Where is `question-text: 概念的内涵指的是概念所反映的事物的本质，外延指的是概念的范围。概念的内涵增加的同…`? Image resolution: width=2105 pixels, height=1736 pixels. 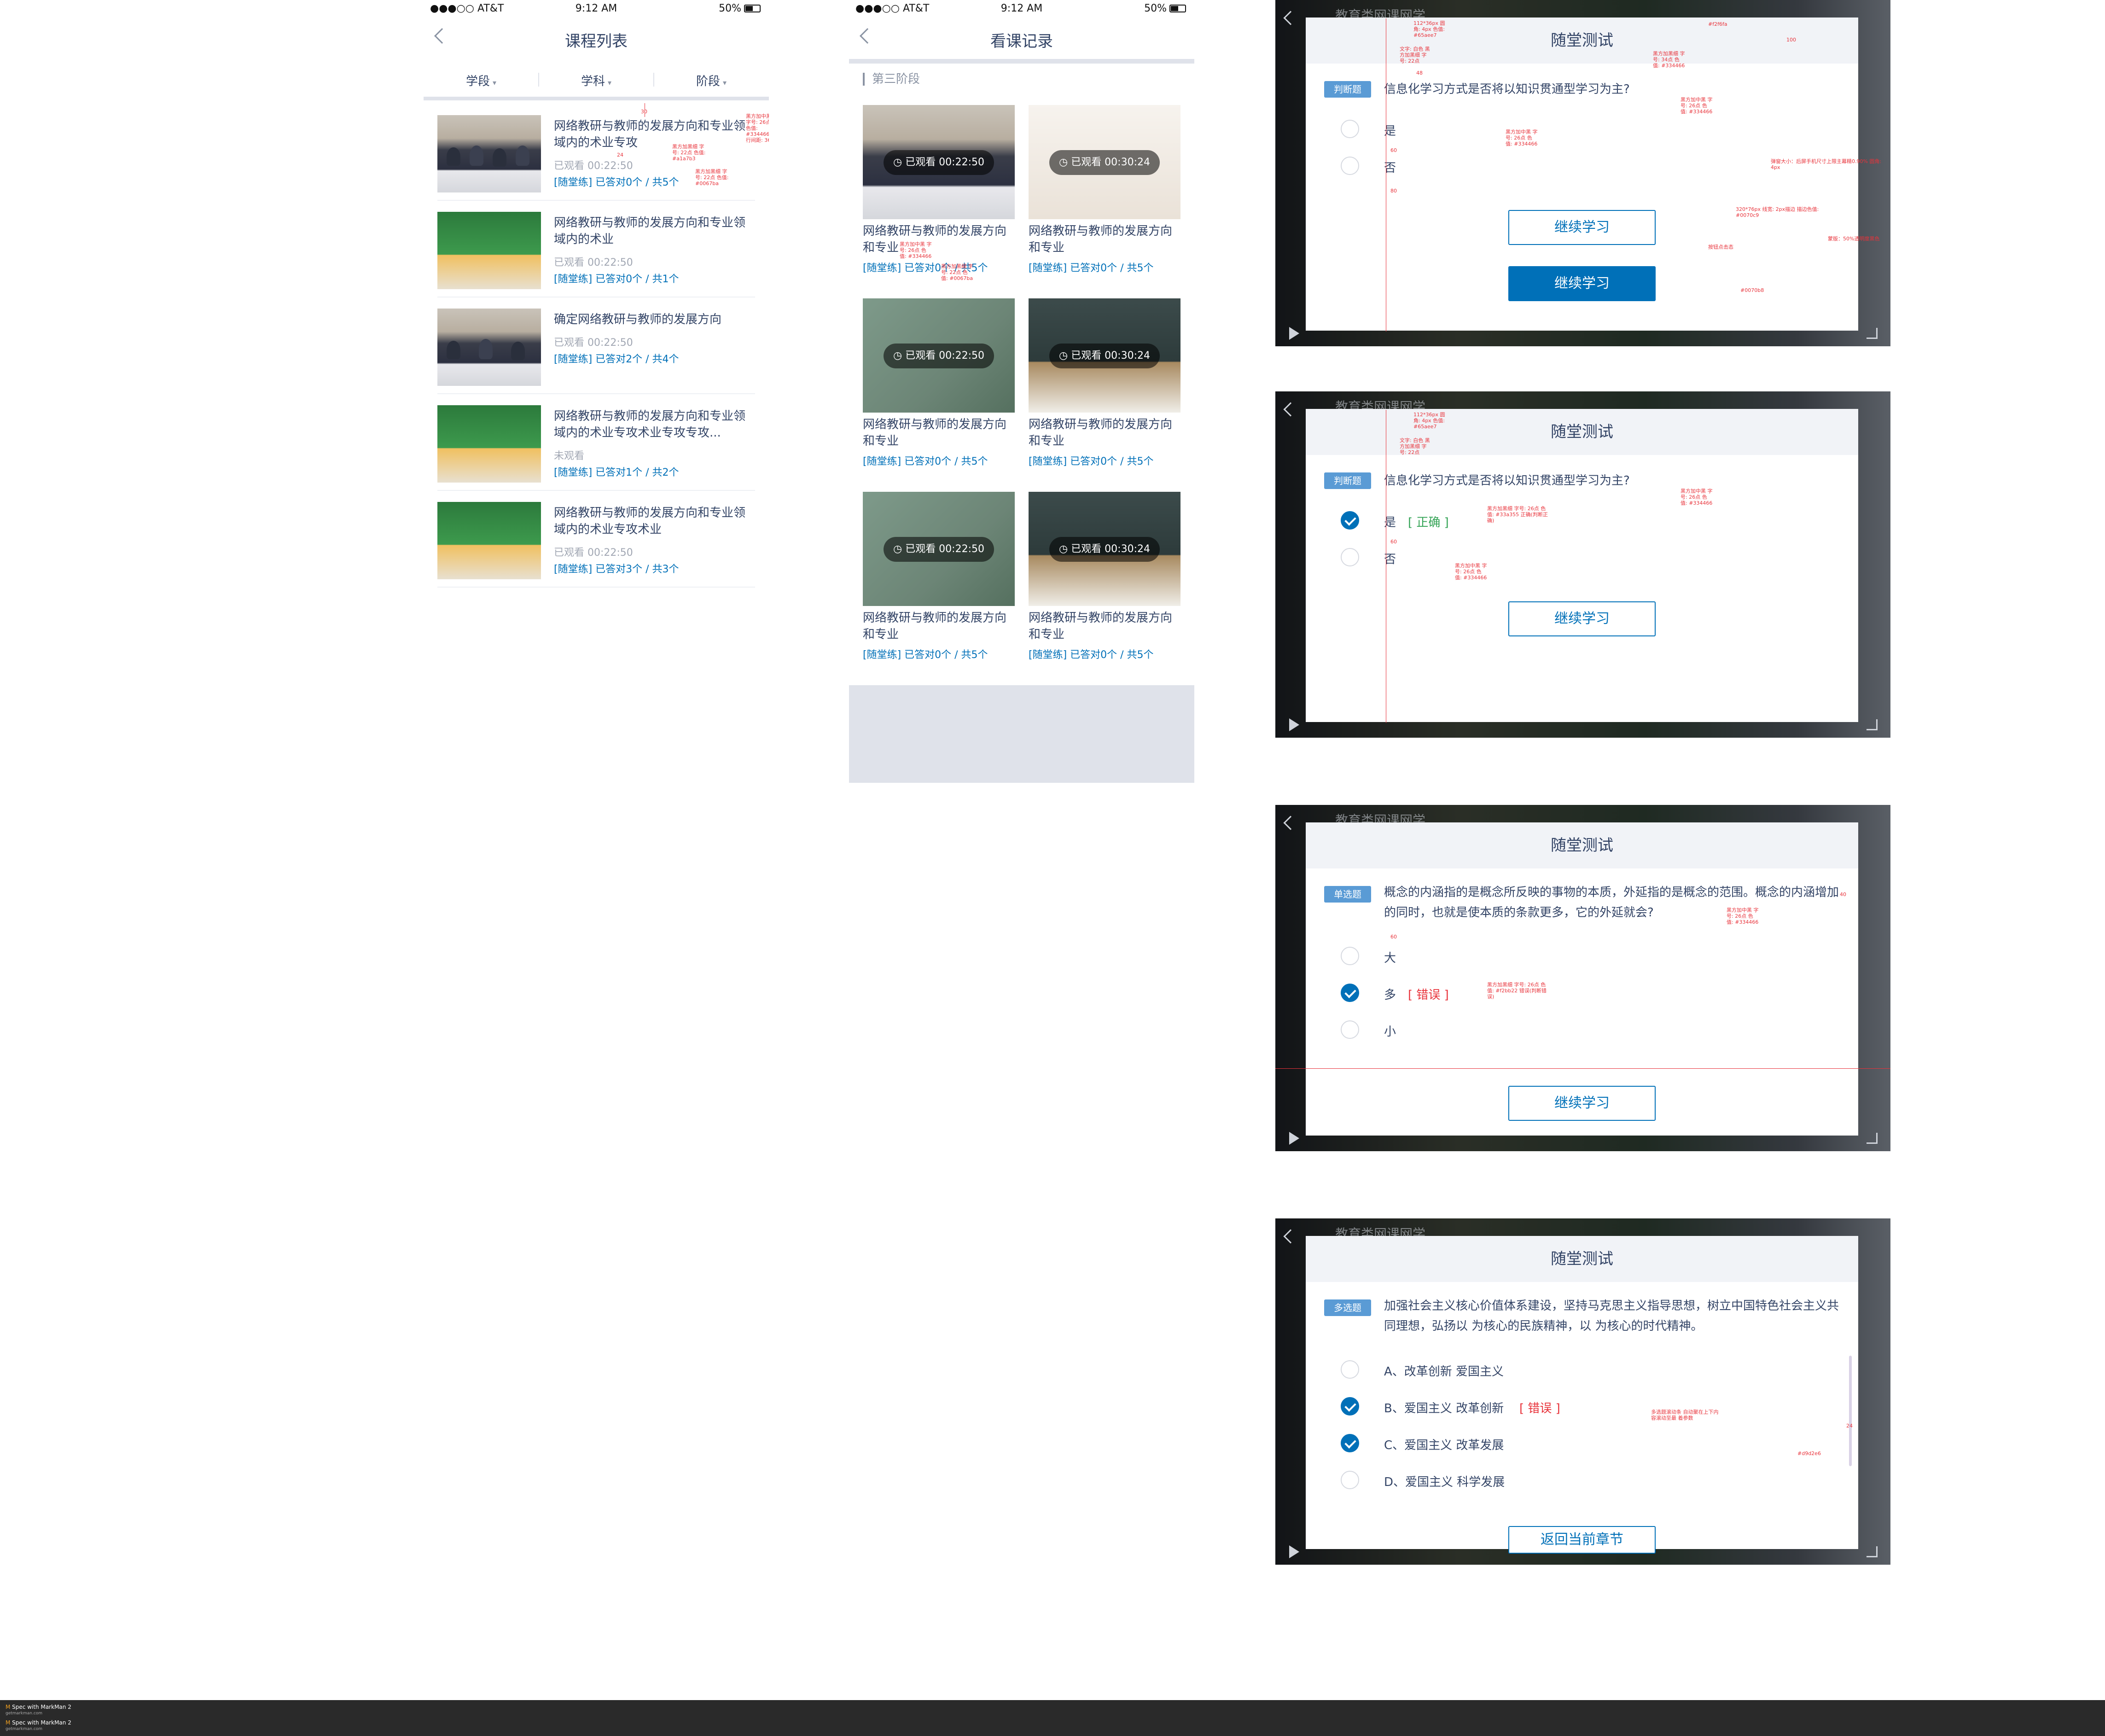
question-text: 概念的内涵指的是概念所反映的事物的本质，外延指的是概念的范围。概念的内涵增加的同… is located at coordinates (1611, 902).